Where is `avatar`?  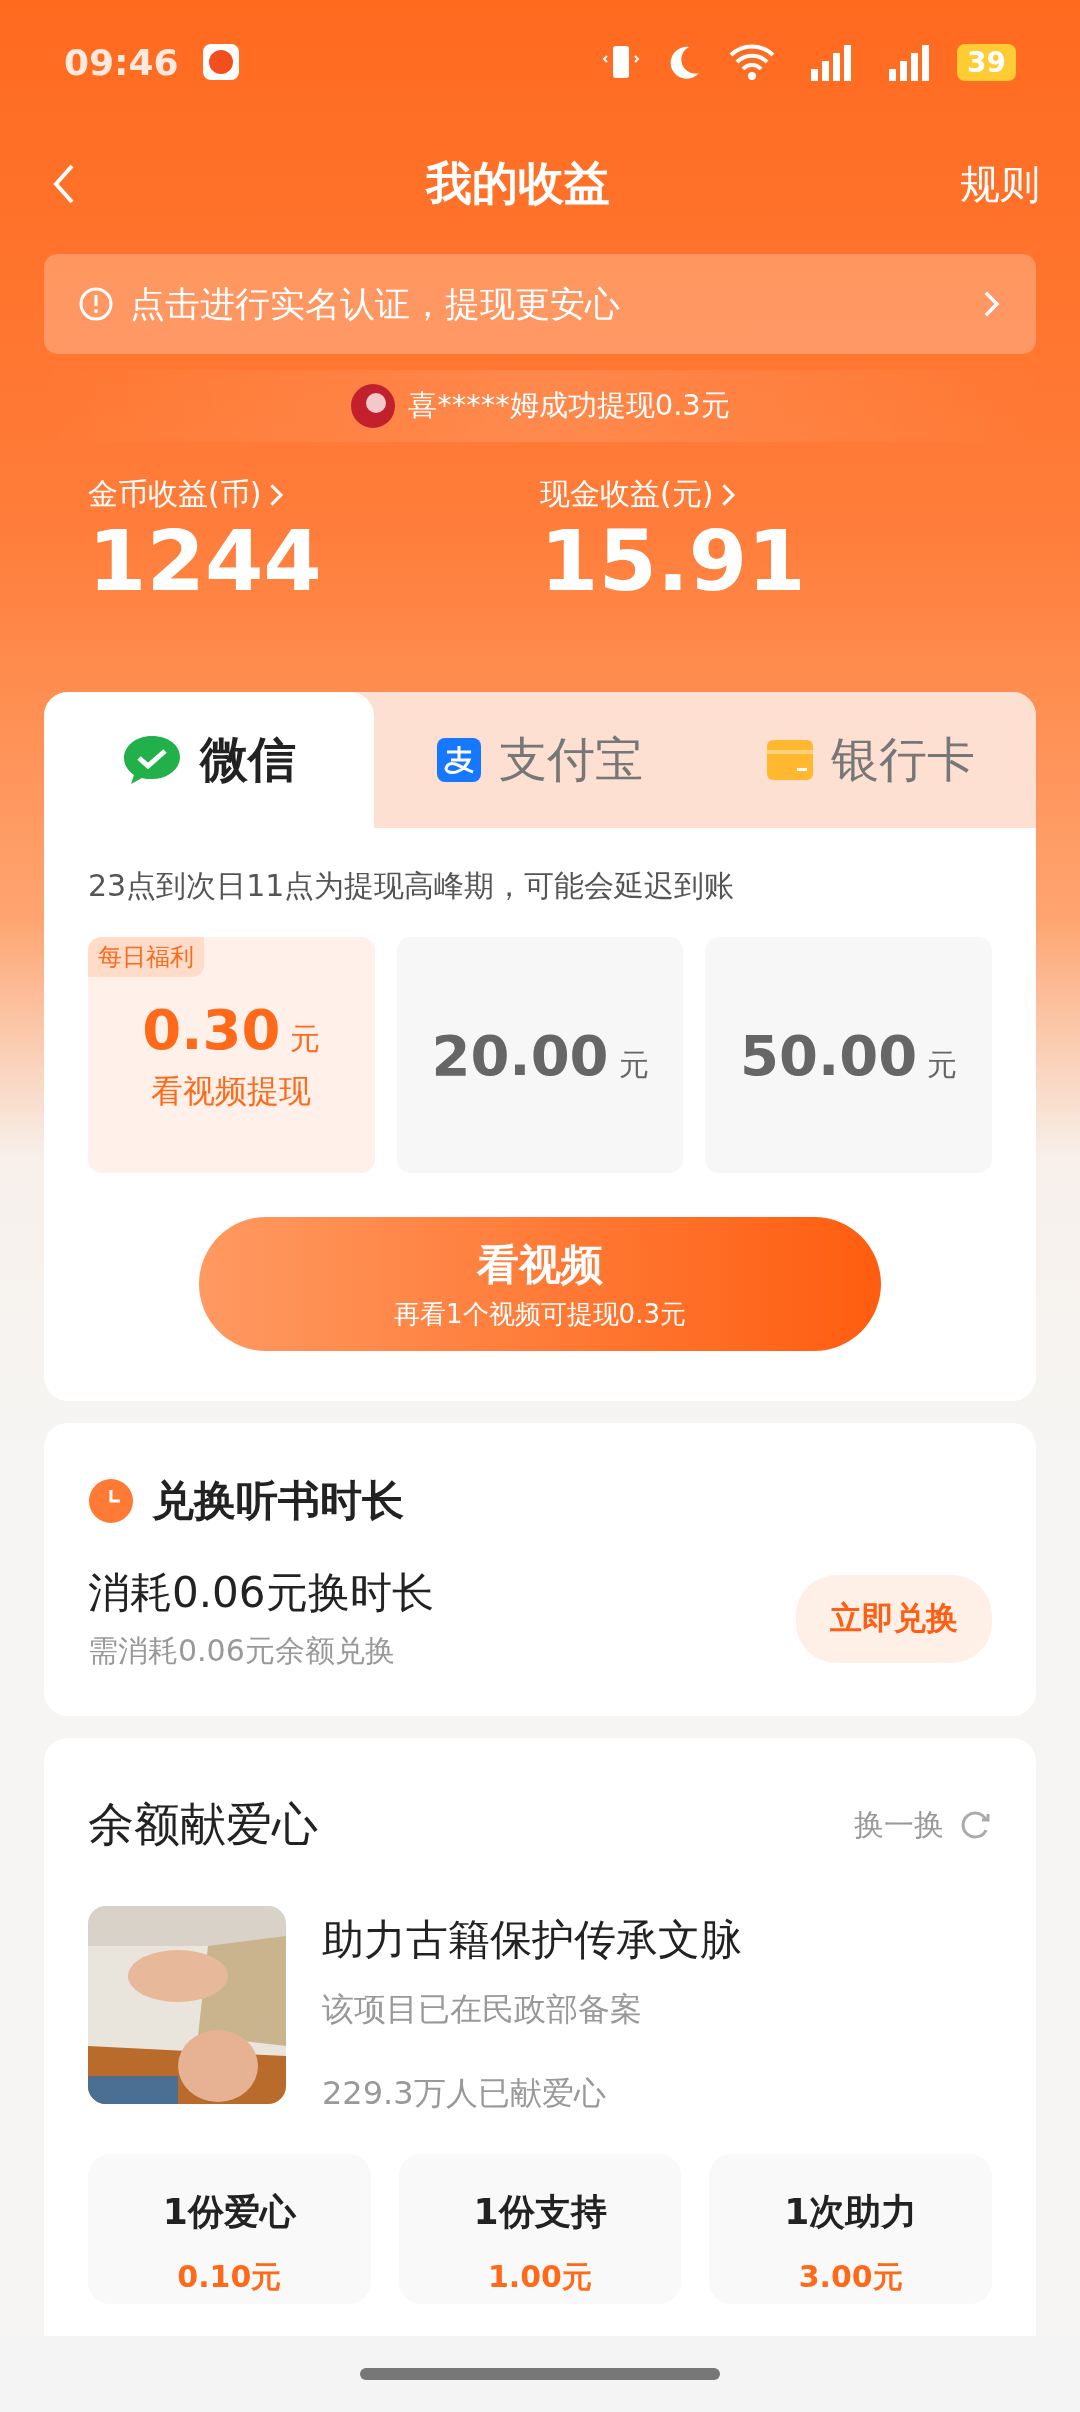
avatar is located at coordinates (373, 406).